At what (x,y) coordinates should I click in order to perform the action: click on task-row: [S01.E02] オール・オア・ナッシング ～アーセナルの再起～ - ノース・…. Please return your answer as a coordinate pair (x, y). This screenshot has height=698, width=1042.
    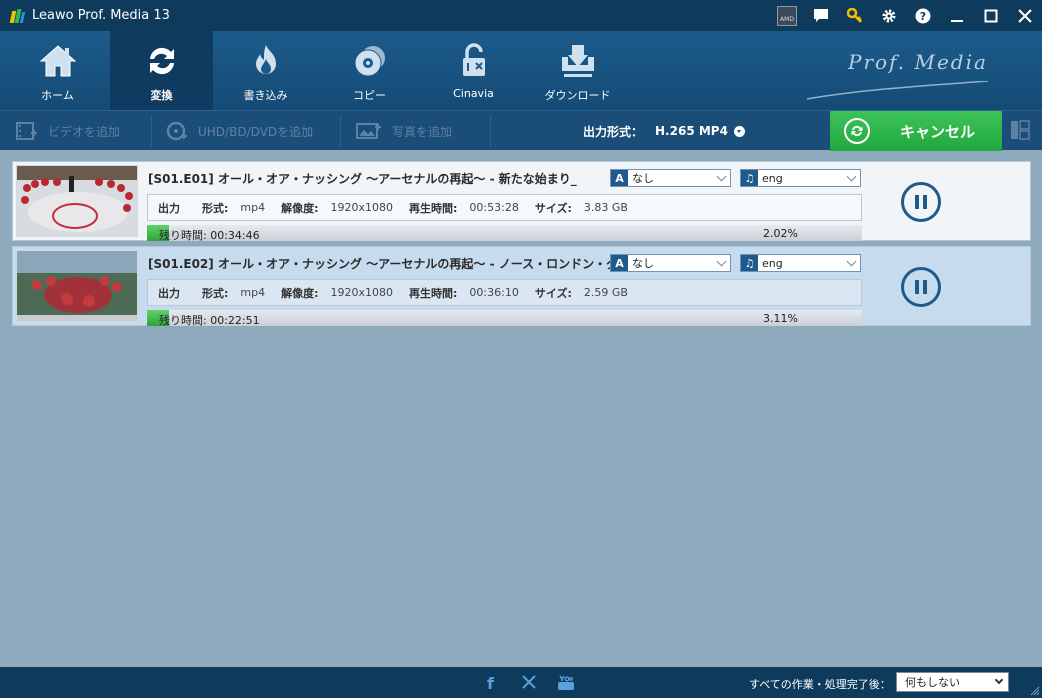
    Looking at the image, I should click on (521, 286).